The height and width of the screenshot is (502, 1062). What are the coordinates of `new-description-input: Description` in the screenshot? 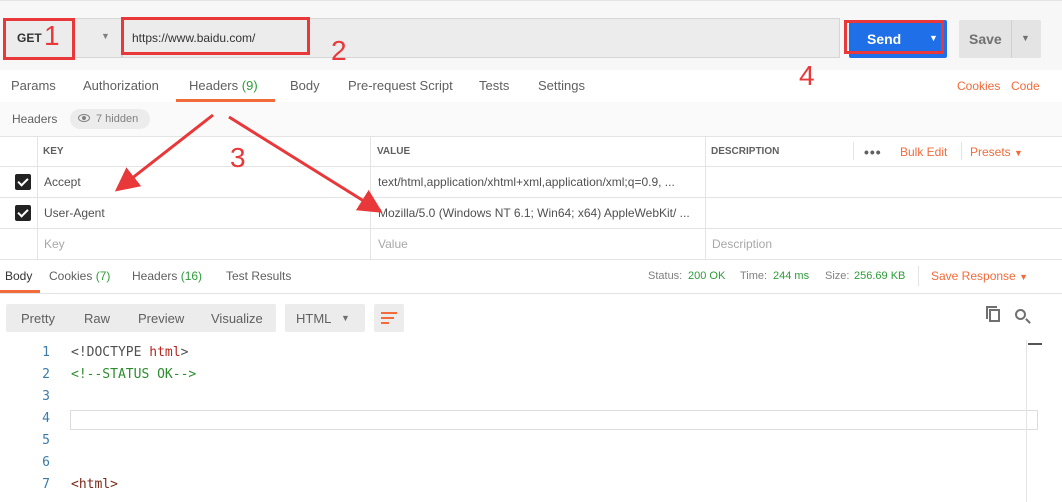 It's located at (742, 244).